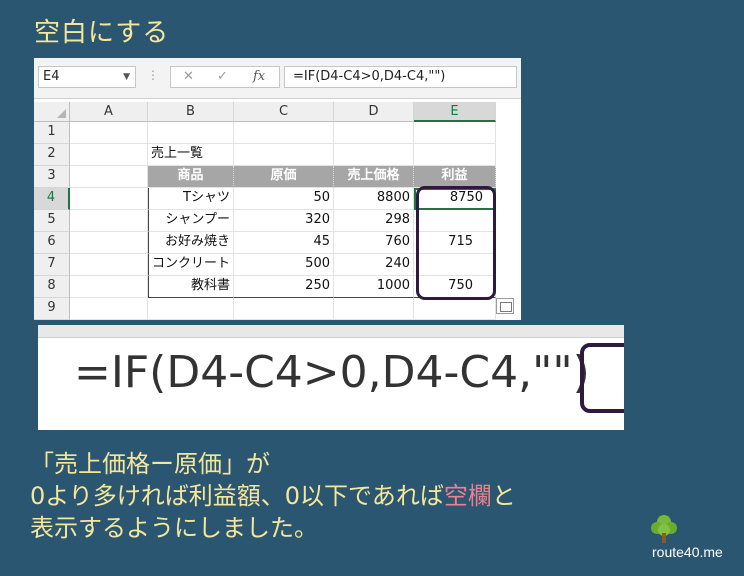 Image resolution: width=744 pixels, height=576 pixels. I want to click on table-row-product: お好み焼き, so click(191, 243).